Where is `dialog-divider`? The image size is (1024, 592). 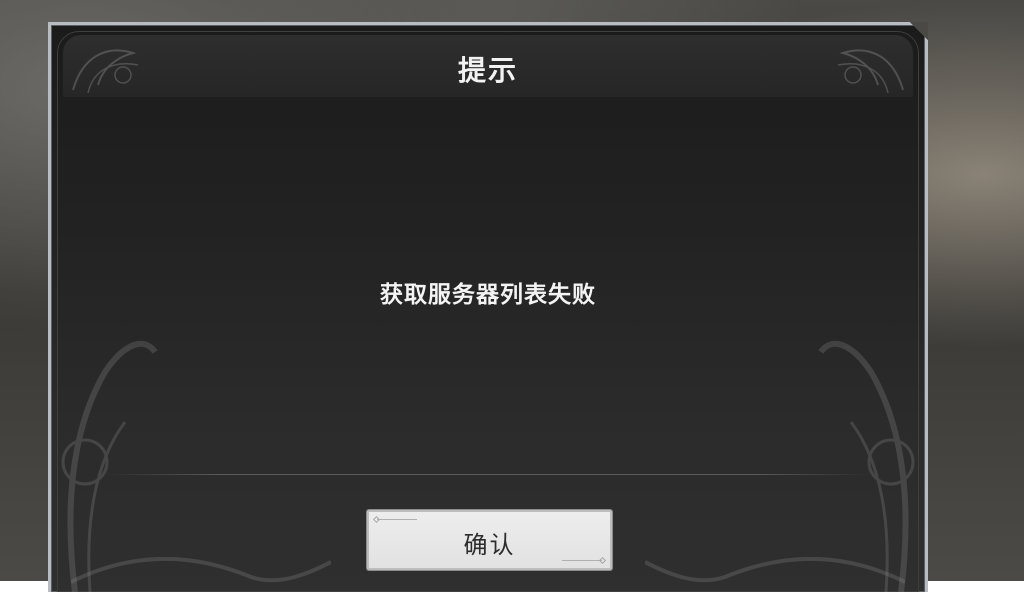 dialog-divider is located at coordinates (488, 474).